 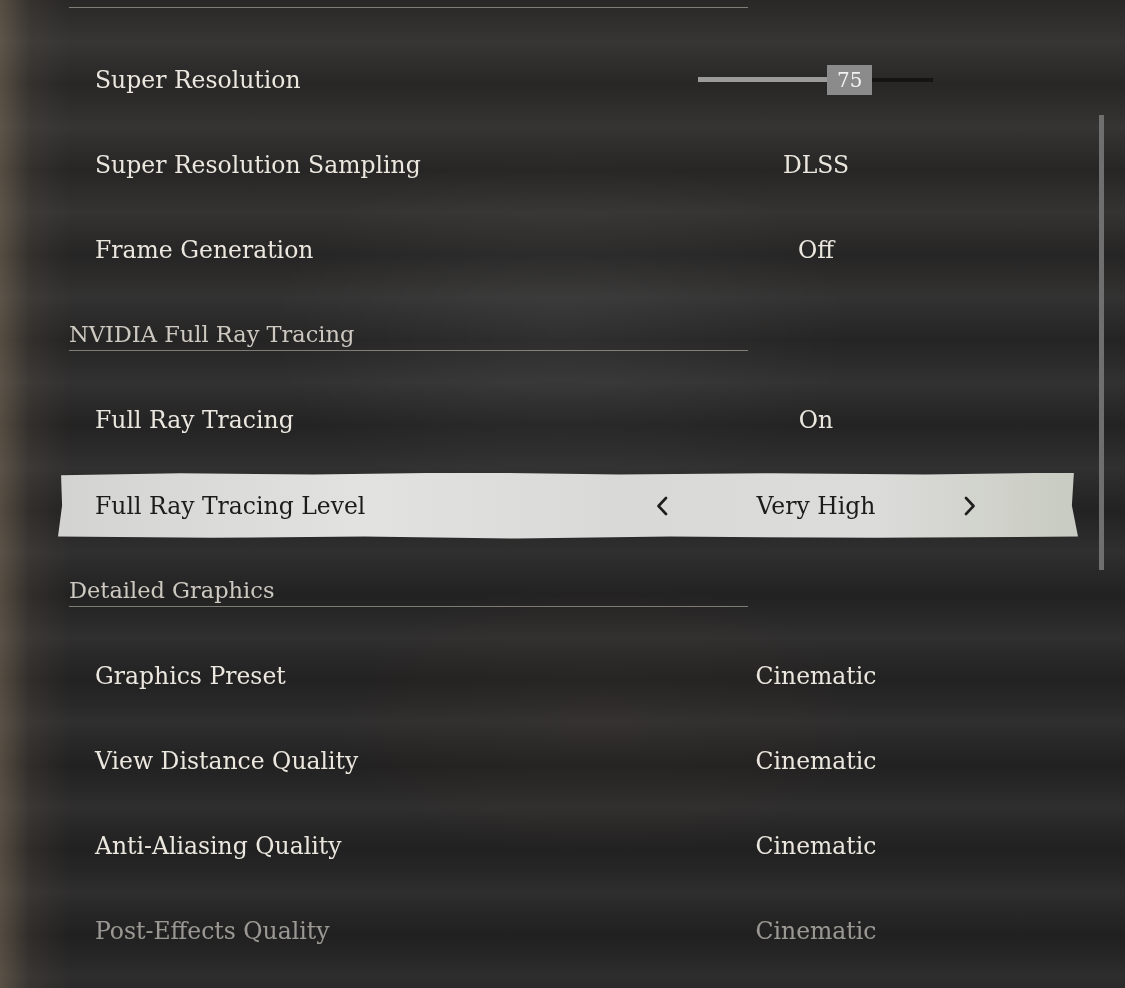 I want to click on setting-label: Post-Effects Quality, so click(x=212, y=932).